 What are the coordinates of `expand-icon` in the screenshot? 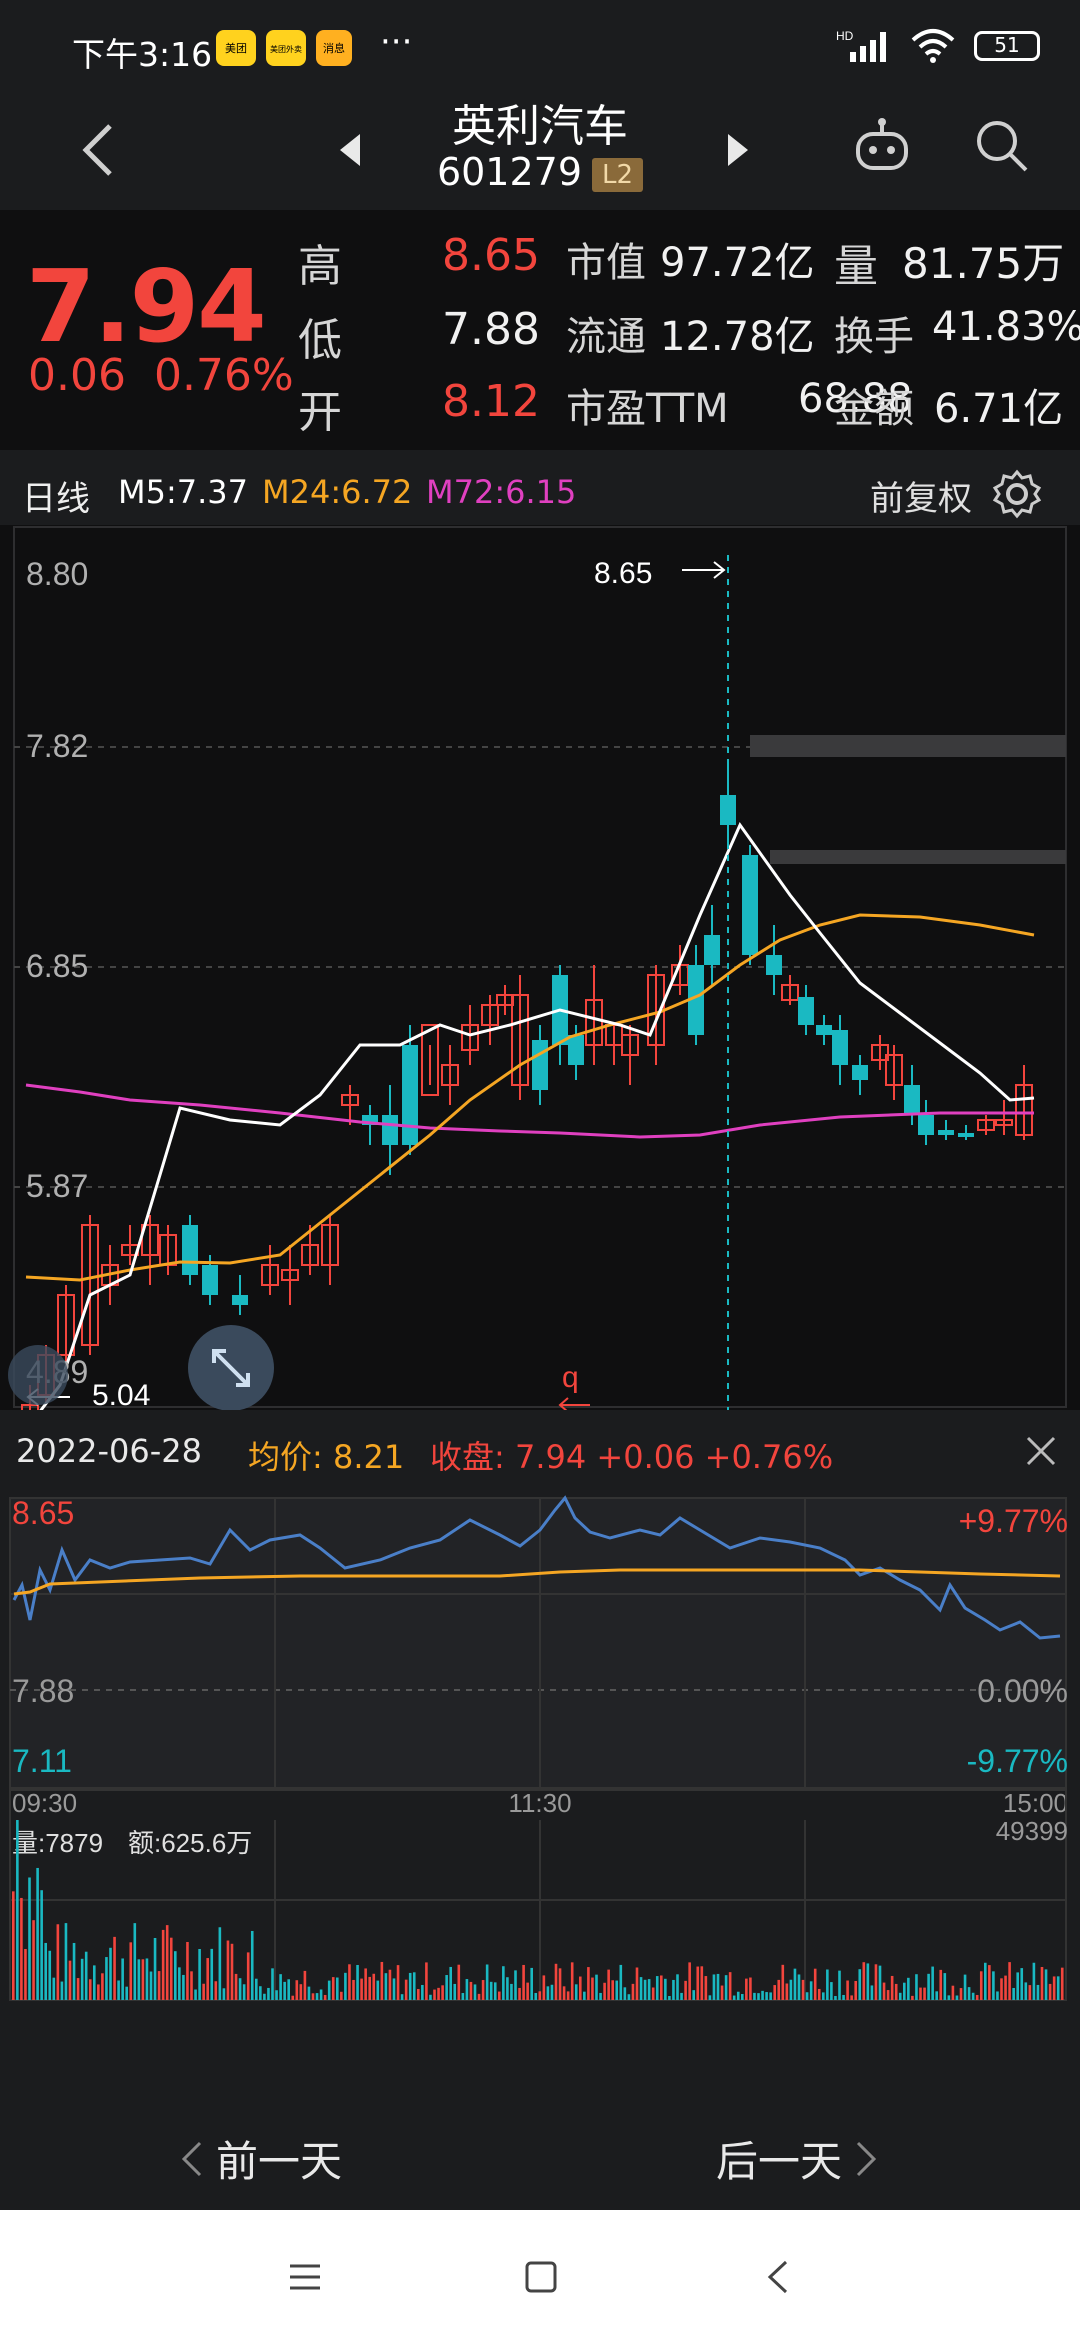 It's located at (231, 1368).